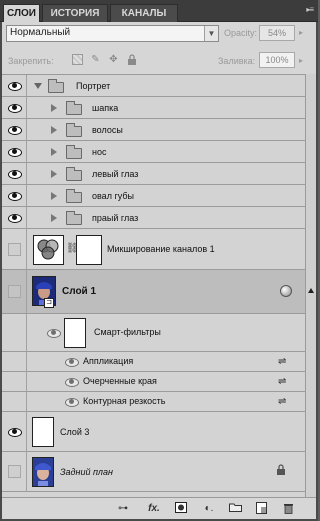 The image size is (320, 521). I want to click on filter-row: Аппликация ⇌, so click(153, 362).